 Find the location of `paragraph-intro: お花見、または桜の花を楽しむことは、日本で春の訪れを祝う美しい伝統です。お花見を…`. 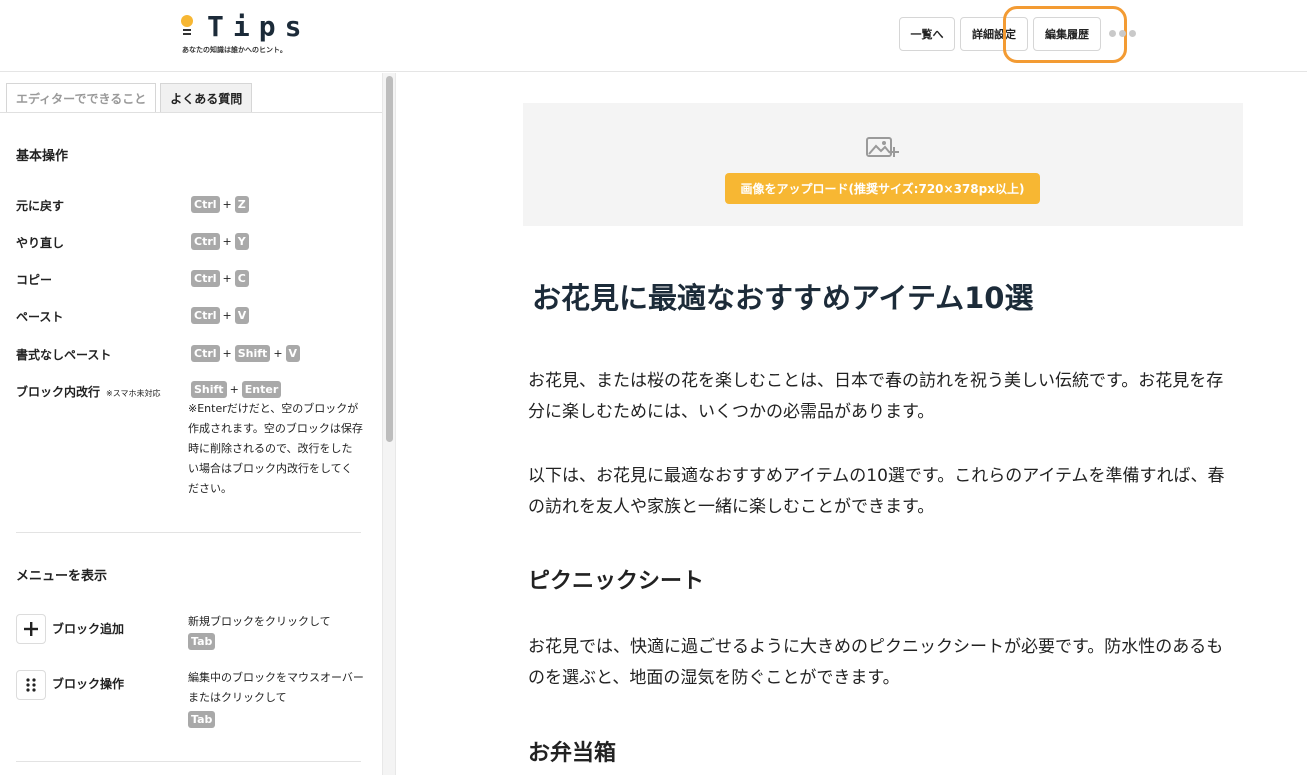

paragraph-intro: お花見、または桜の花を楽しむことは、日本で春の訪れを祝う美しい伝統です。お花見を… is located at coordinates (884, 397).